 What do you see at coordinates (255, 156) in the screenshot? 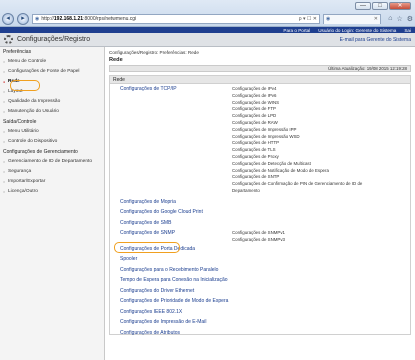
I see `tcpip-sub-item: Configurações de Proxy` at bounding box center [255, 156].